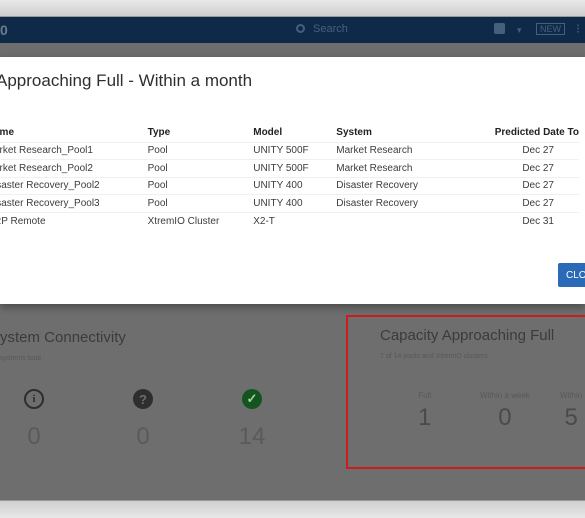 The height and width of the screenshot is (518, 585). I want to click on capacity-month-column: Within 5, so click(571, 411).